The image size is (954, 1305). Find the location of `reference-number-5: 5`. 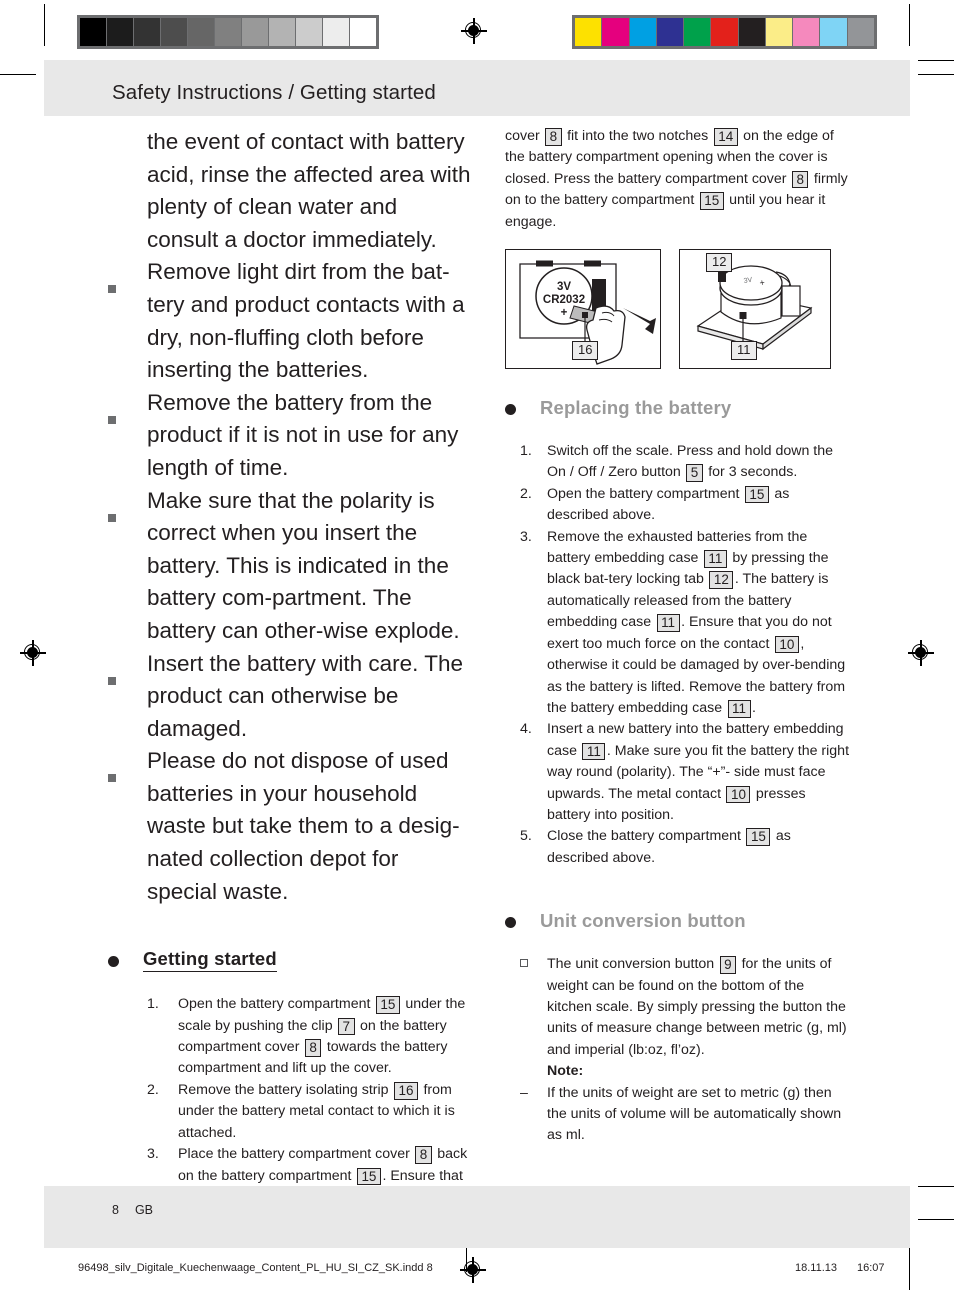

reference-number-5: 5 is located at coordinates (694, 473).